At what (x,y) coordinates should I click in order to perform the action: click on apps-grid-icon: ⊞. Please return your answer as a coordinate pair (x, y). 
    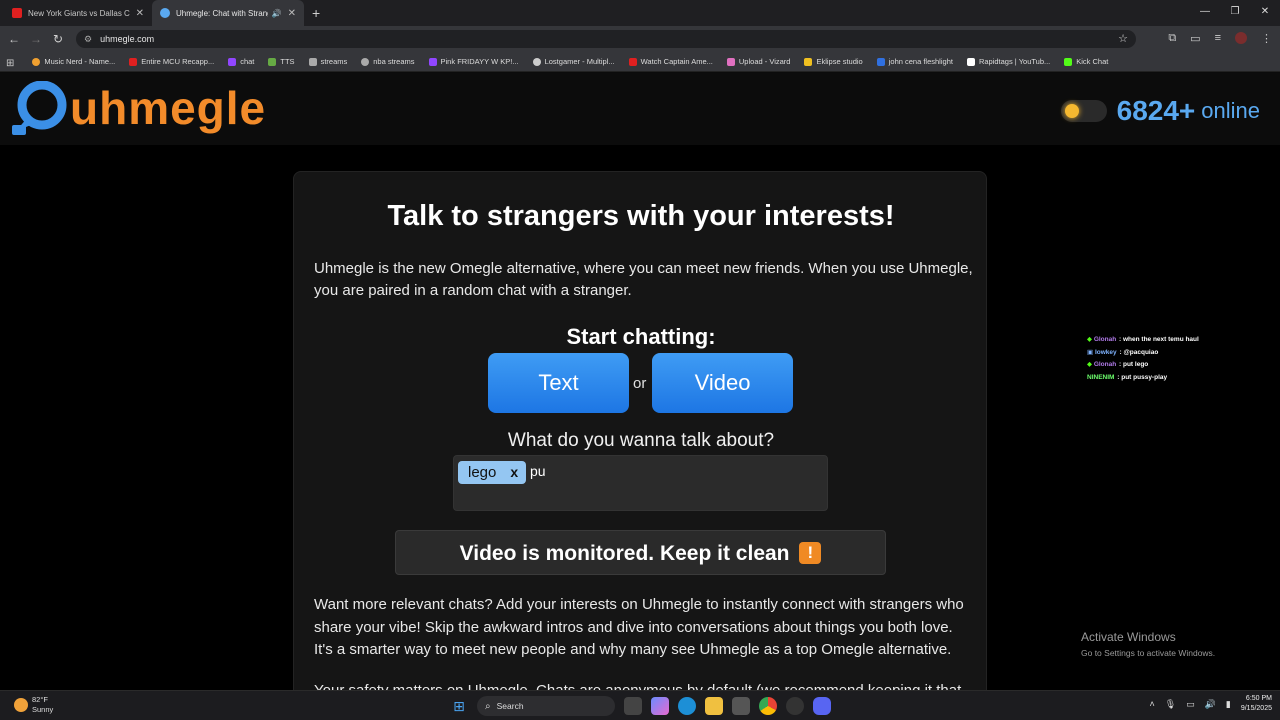
    Looking at the image, I should click on (12, 63).